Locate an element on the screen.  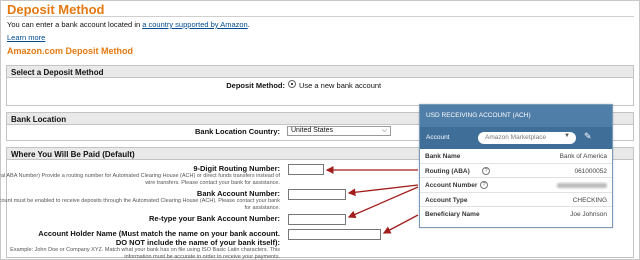
chevron-down-icon: ▼ is located at coordinates (567, 136).